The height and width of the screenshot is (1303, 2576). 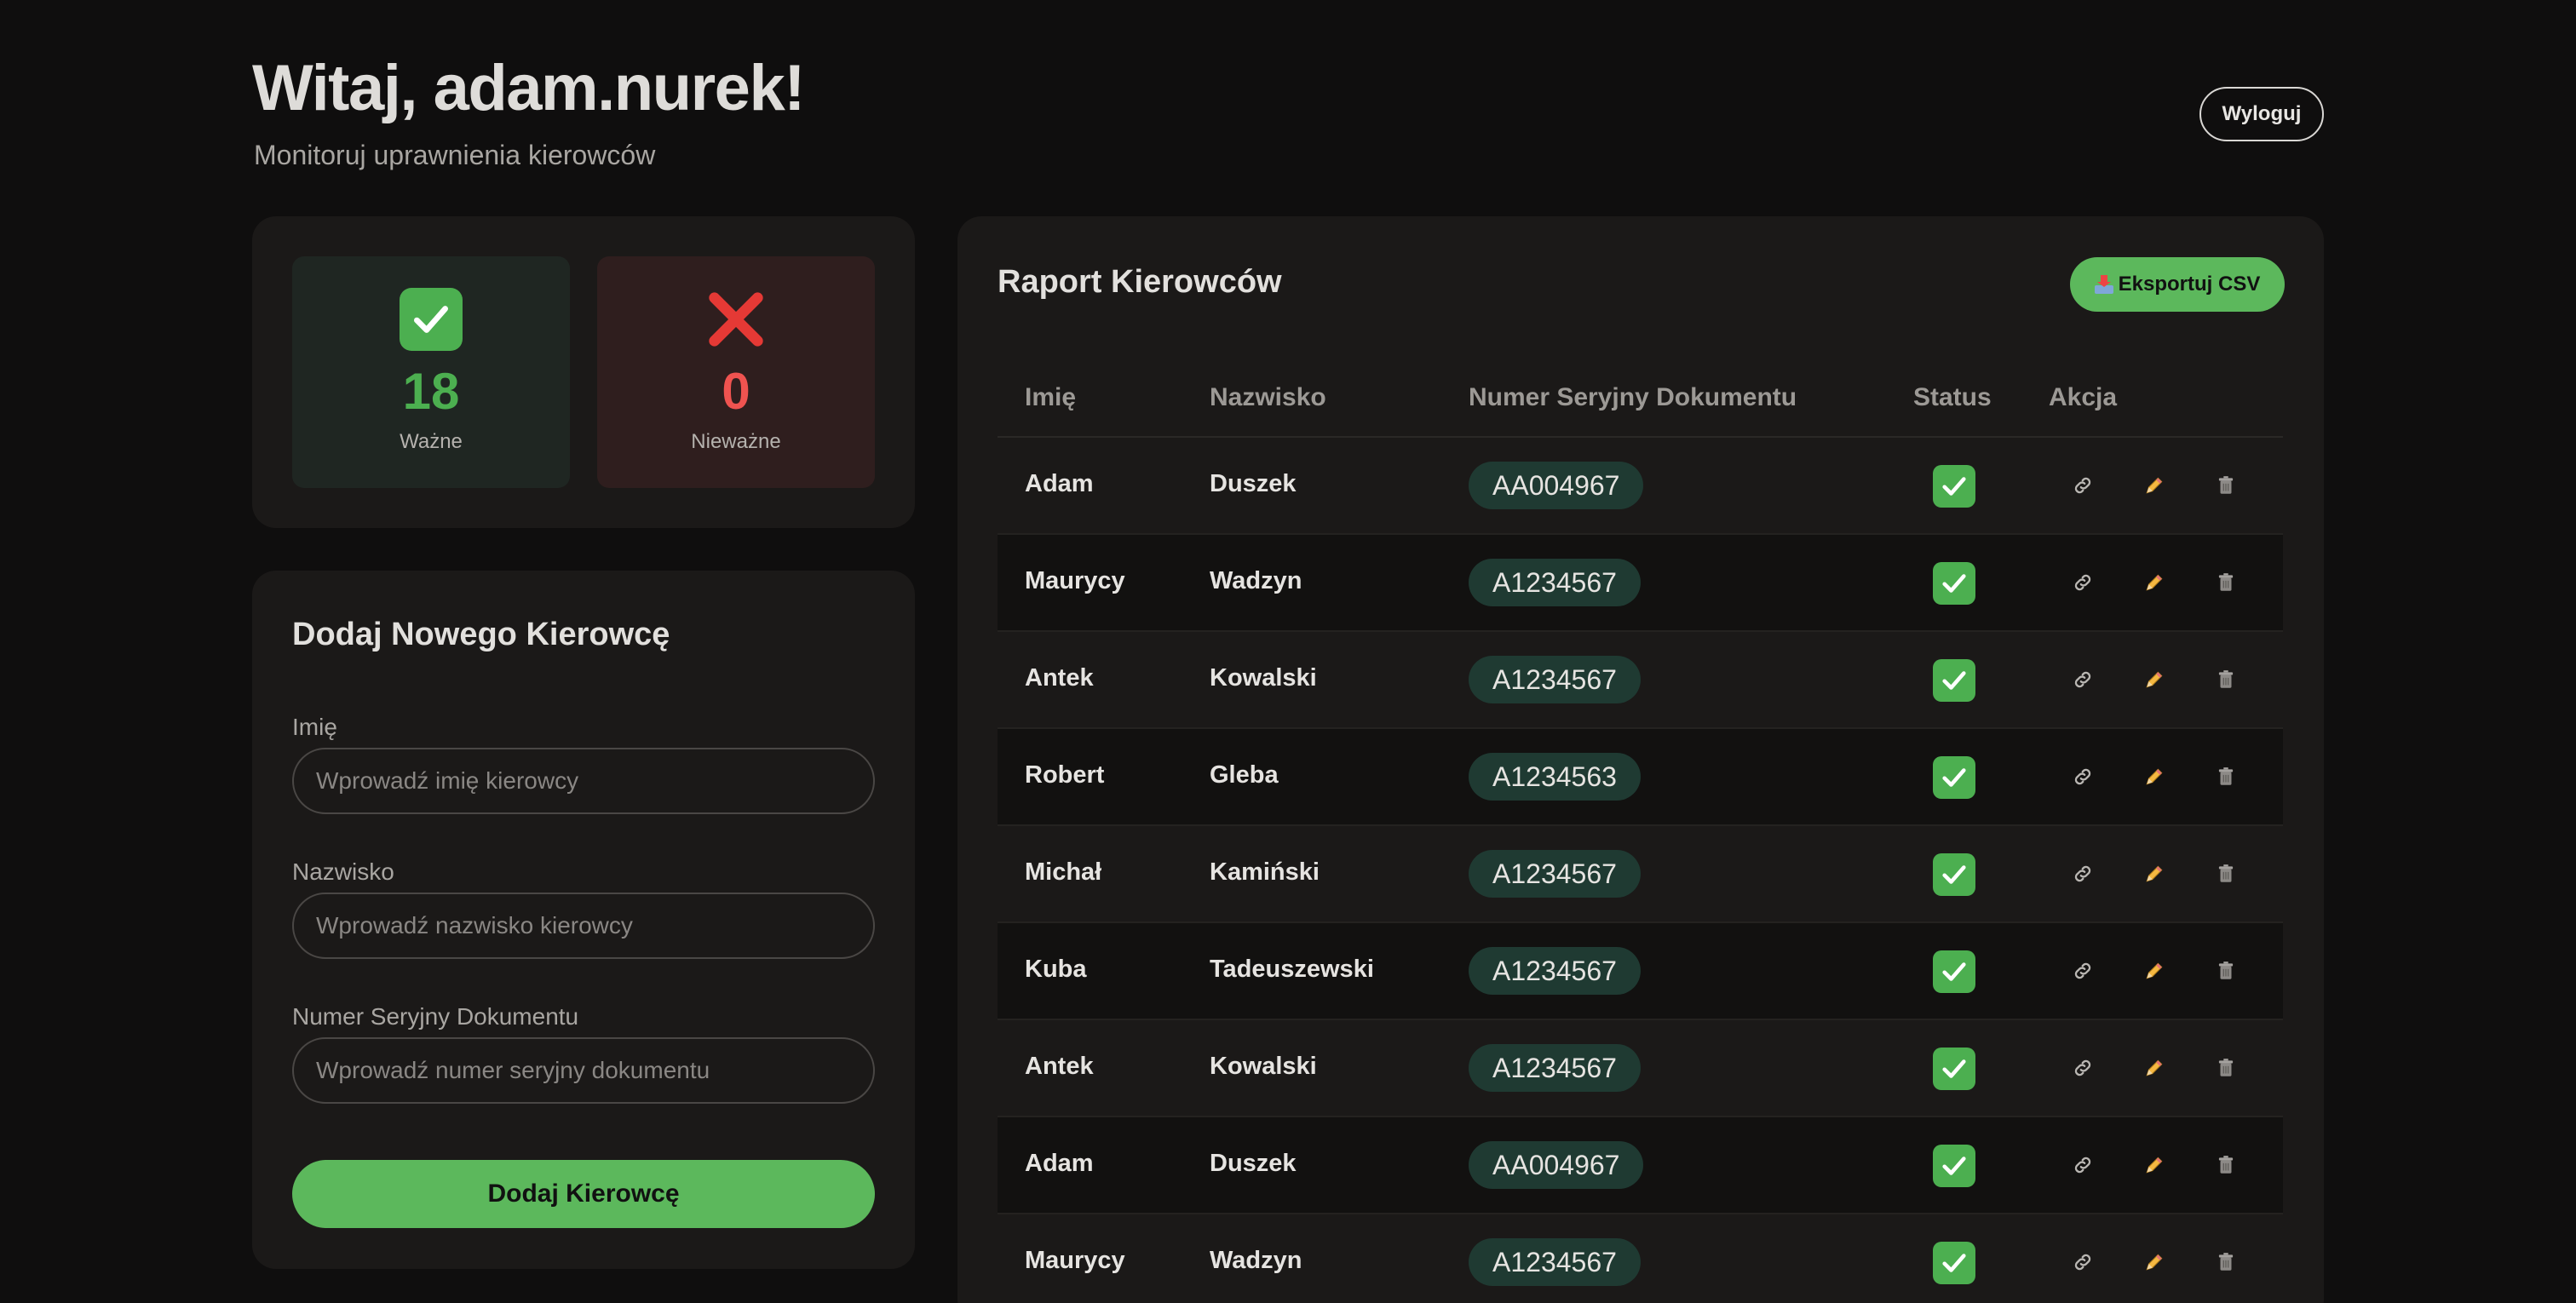 I want to click on valid-count: 18, so click(x=431, y=392).